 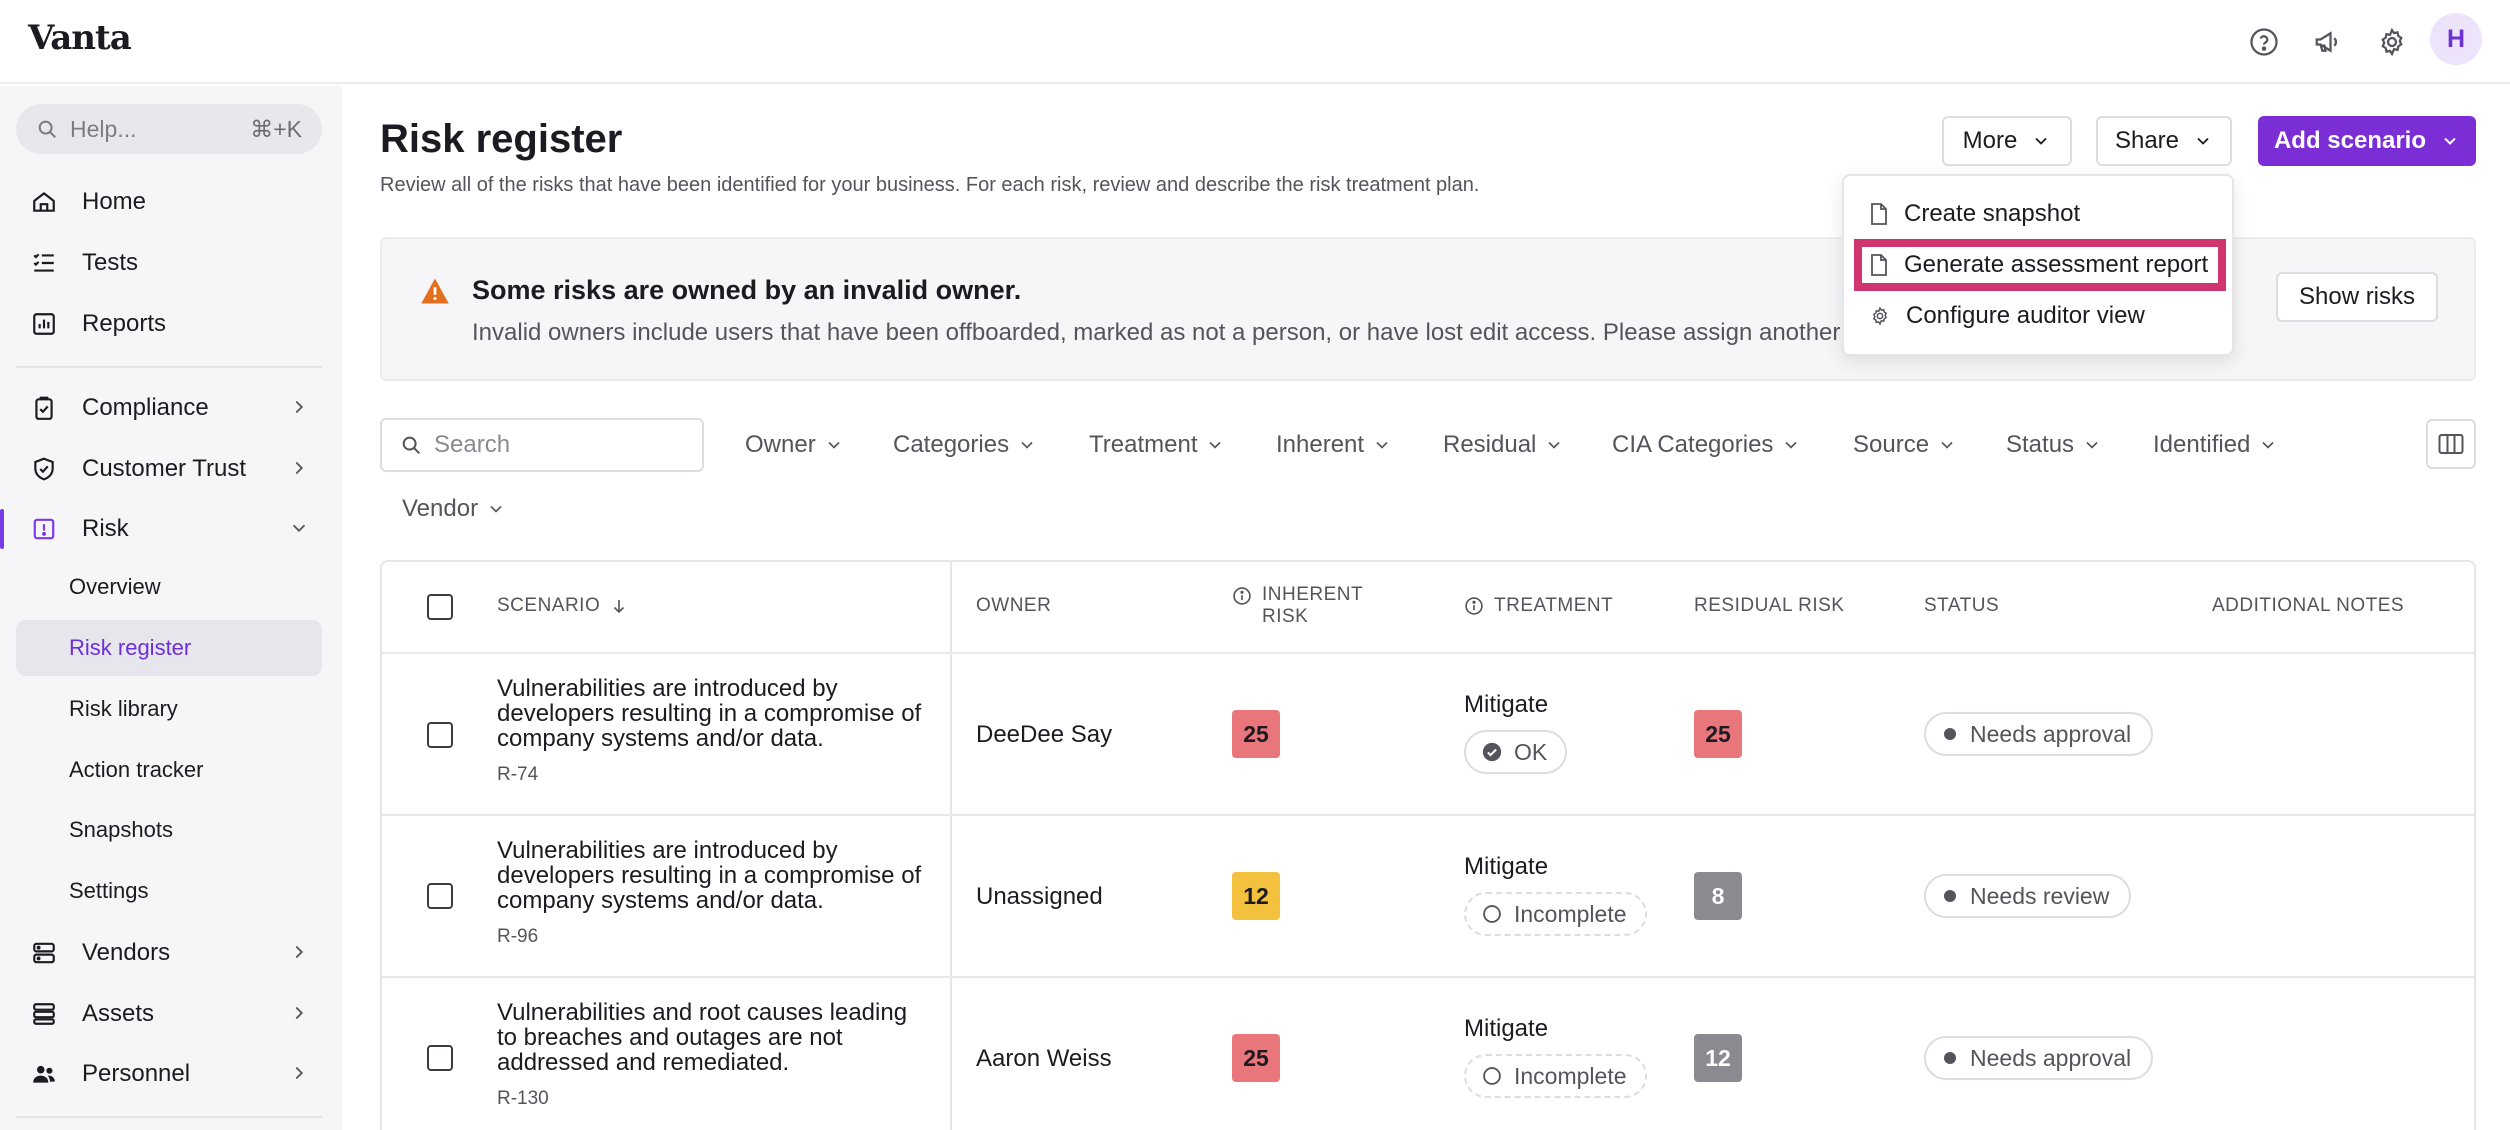 I want to click on sidebar-item-label: Personnel, so click(x=136, y=1073).